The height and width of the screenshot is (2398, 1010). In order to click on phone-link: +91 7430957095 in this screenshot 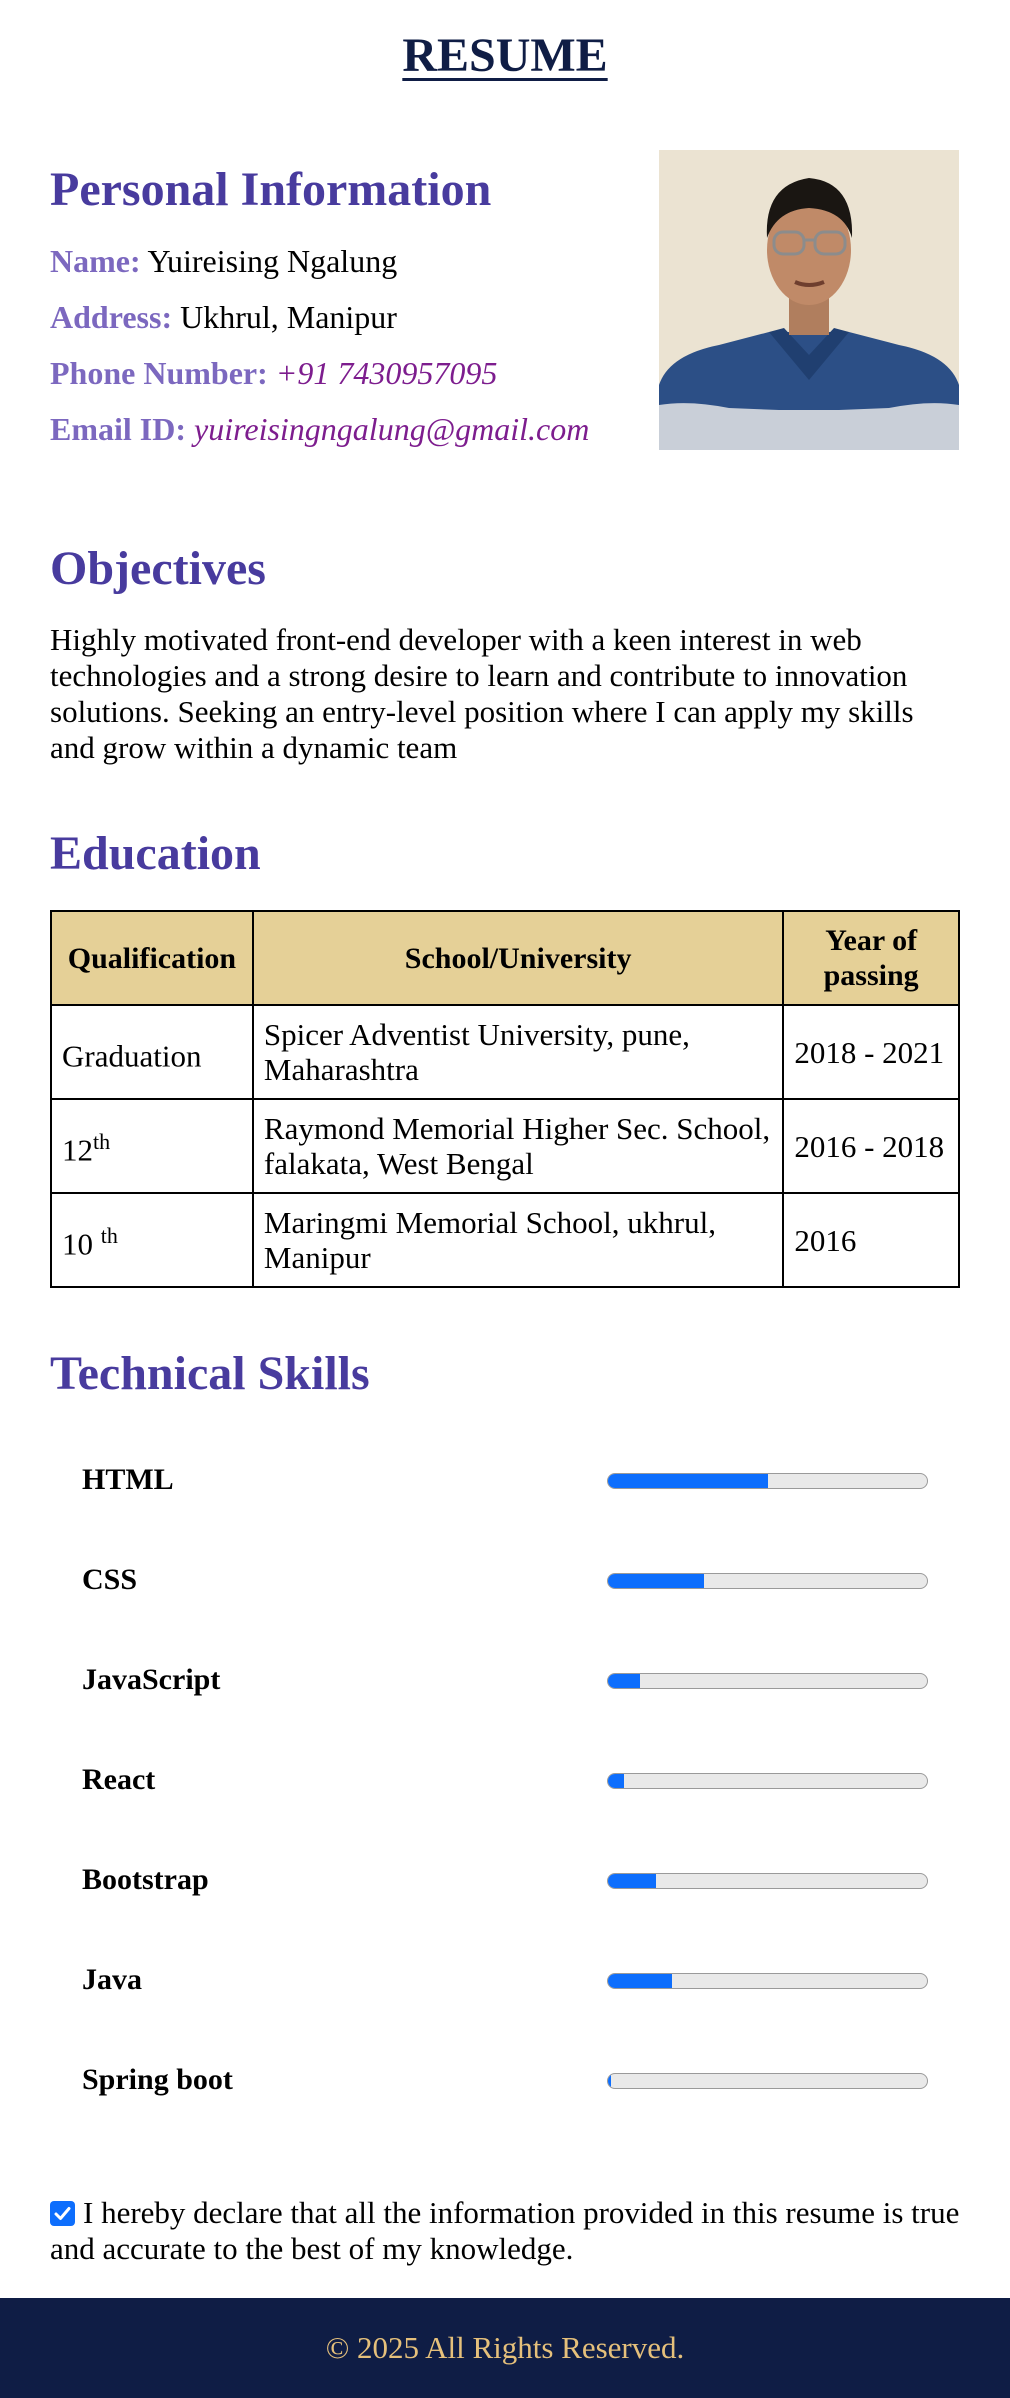, I will do `click(387, 373)`.